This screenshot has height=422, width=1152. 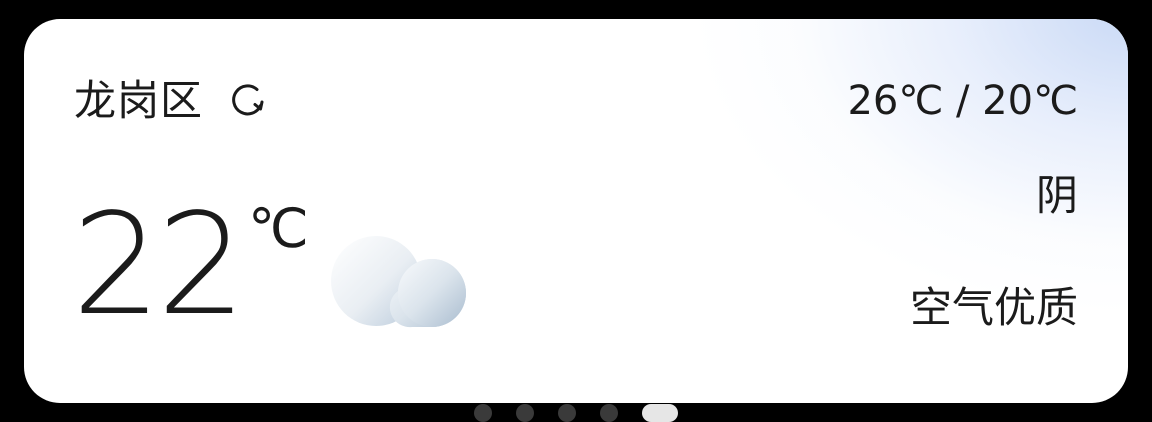 I want to click on page-dot-active, so click(x=660, y=413).